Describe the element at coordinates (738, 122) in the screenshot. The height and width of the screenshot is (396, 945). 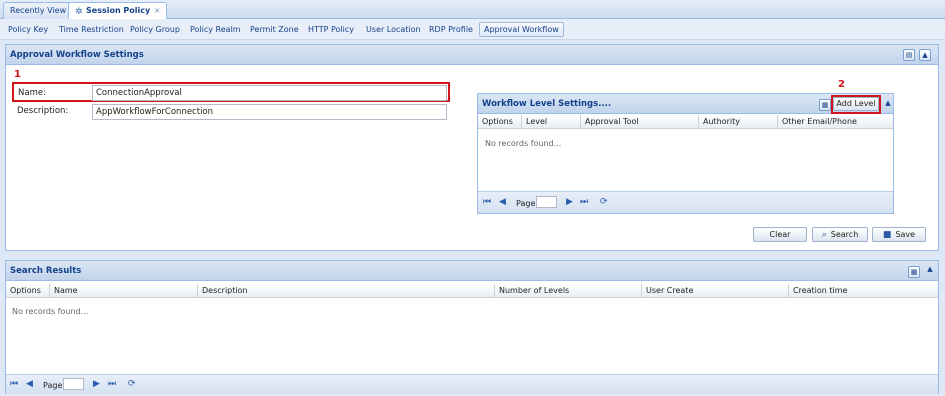
I see `col-authority: Authority` at that location.